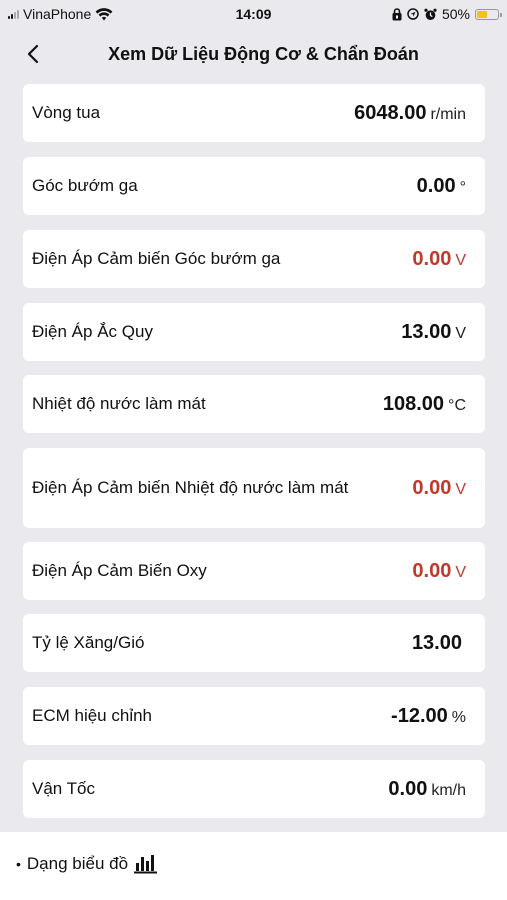 The image size is (507, 900). What do you see at coordinates (119, 403) in the screenshot?
I see `row-label: Nhiệt độ nước làm mát` at bounding box center [119, 403].